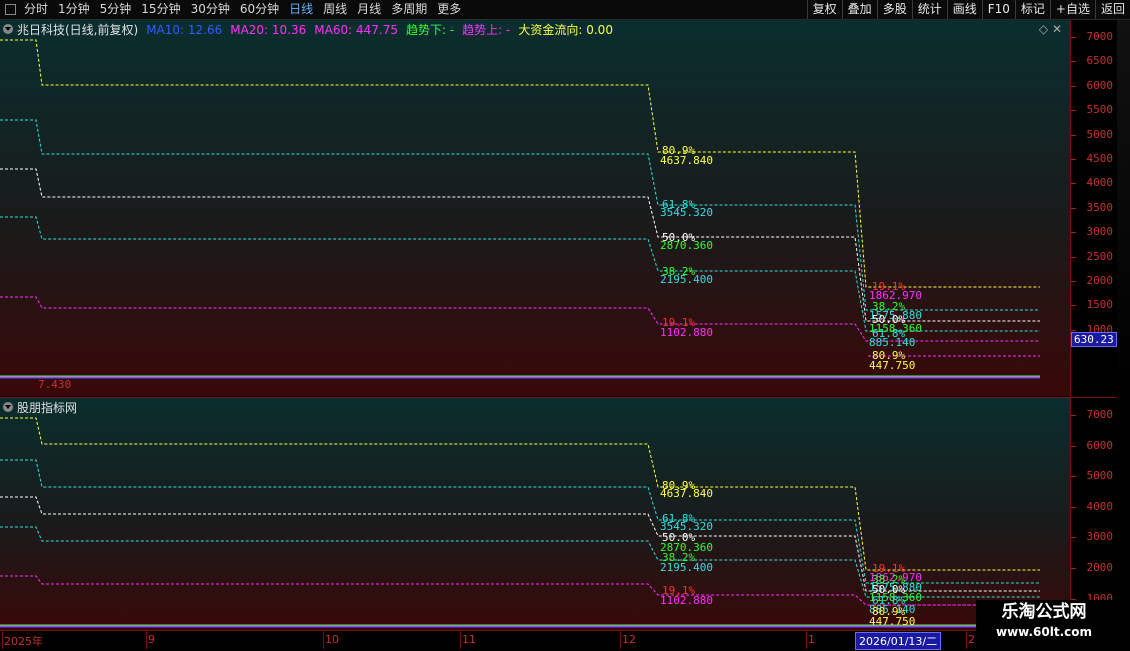 This screenshot has height=651, width=1130. Describe the element at coordinates (1100, 207) in the screenshot. I see `y-tick-label: 3500` at that location.